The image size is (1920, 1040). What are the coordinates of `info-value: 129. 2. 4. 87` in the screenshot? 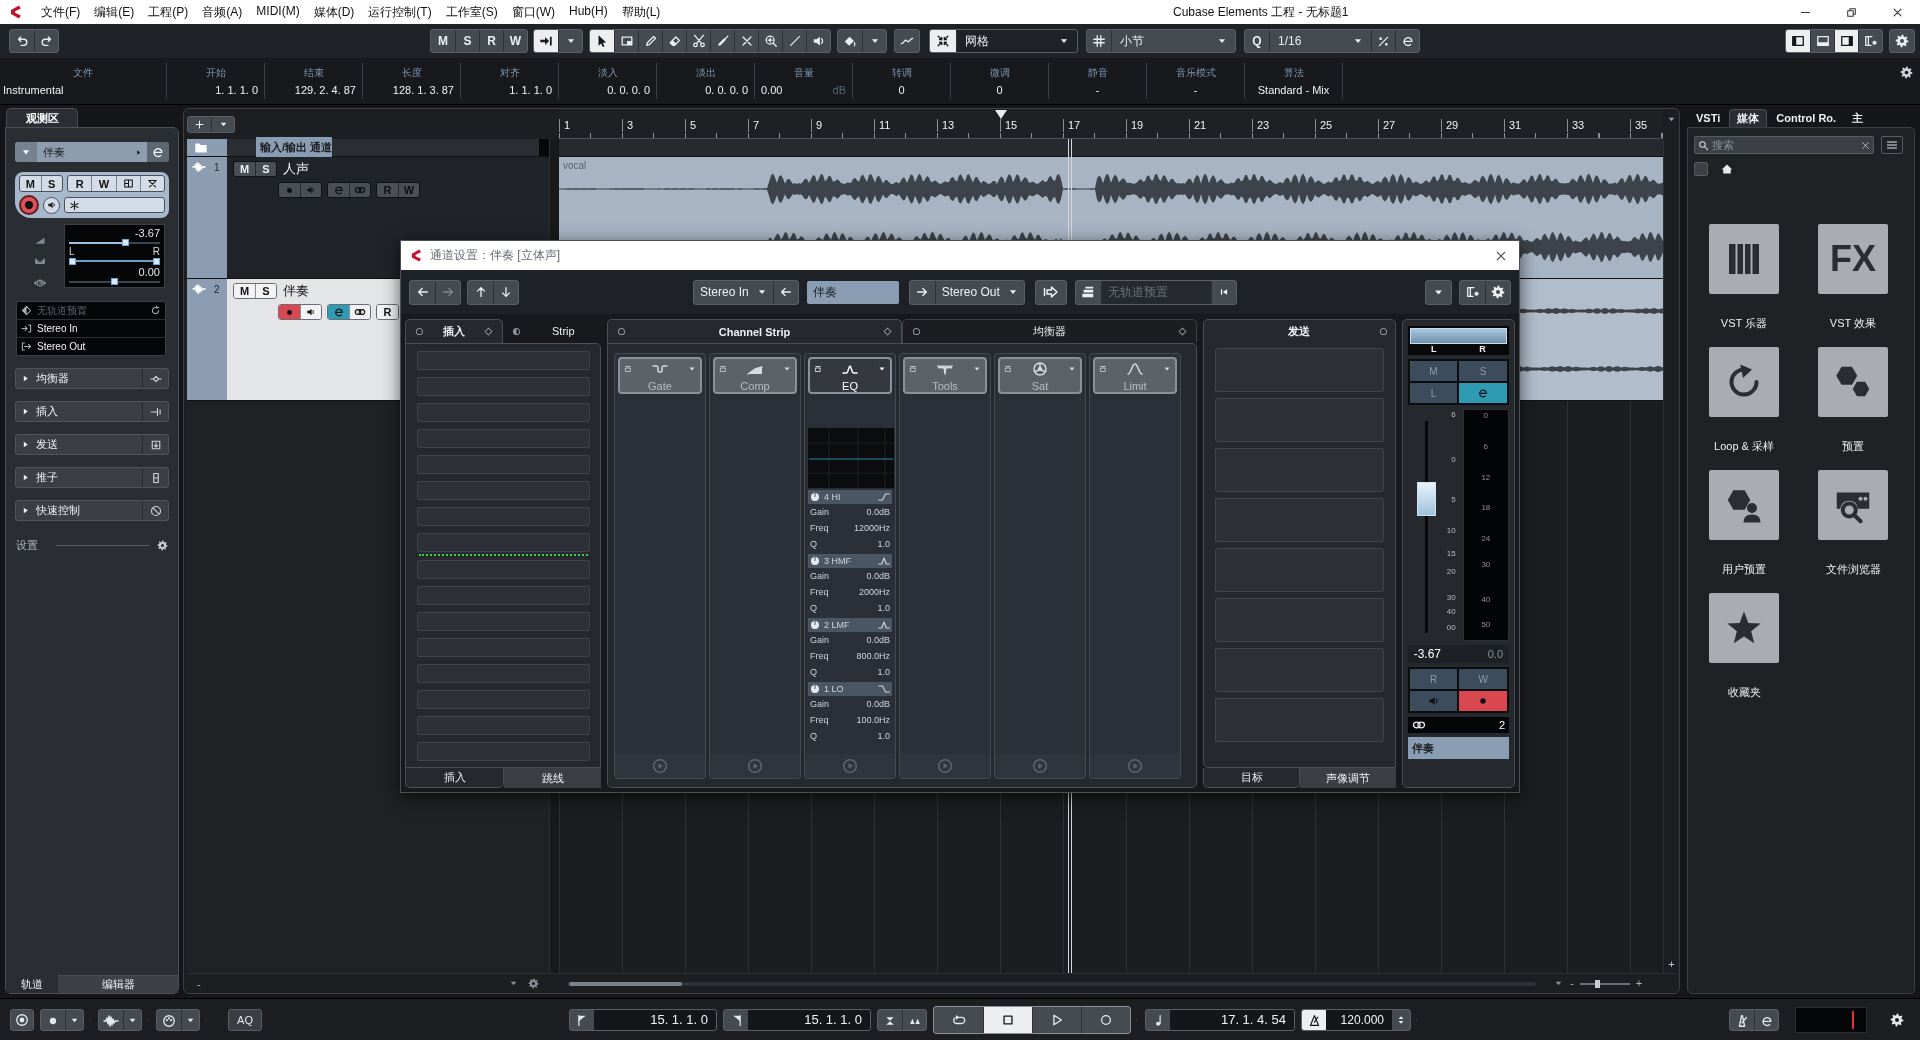 It's located at (313, 90).